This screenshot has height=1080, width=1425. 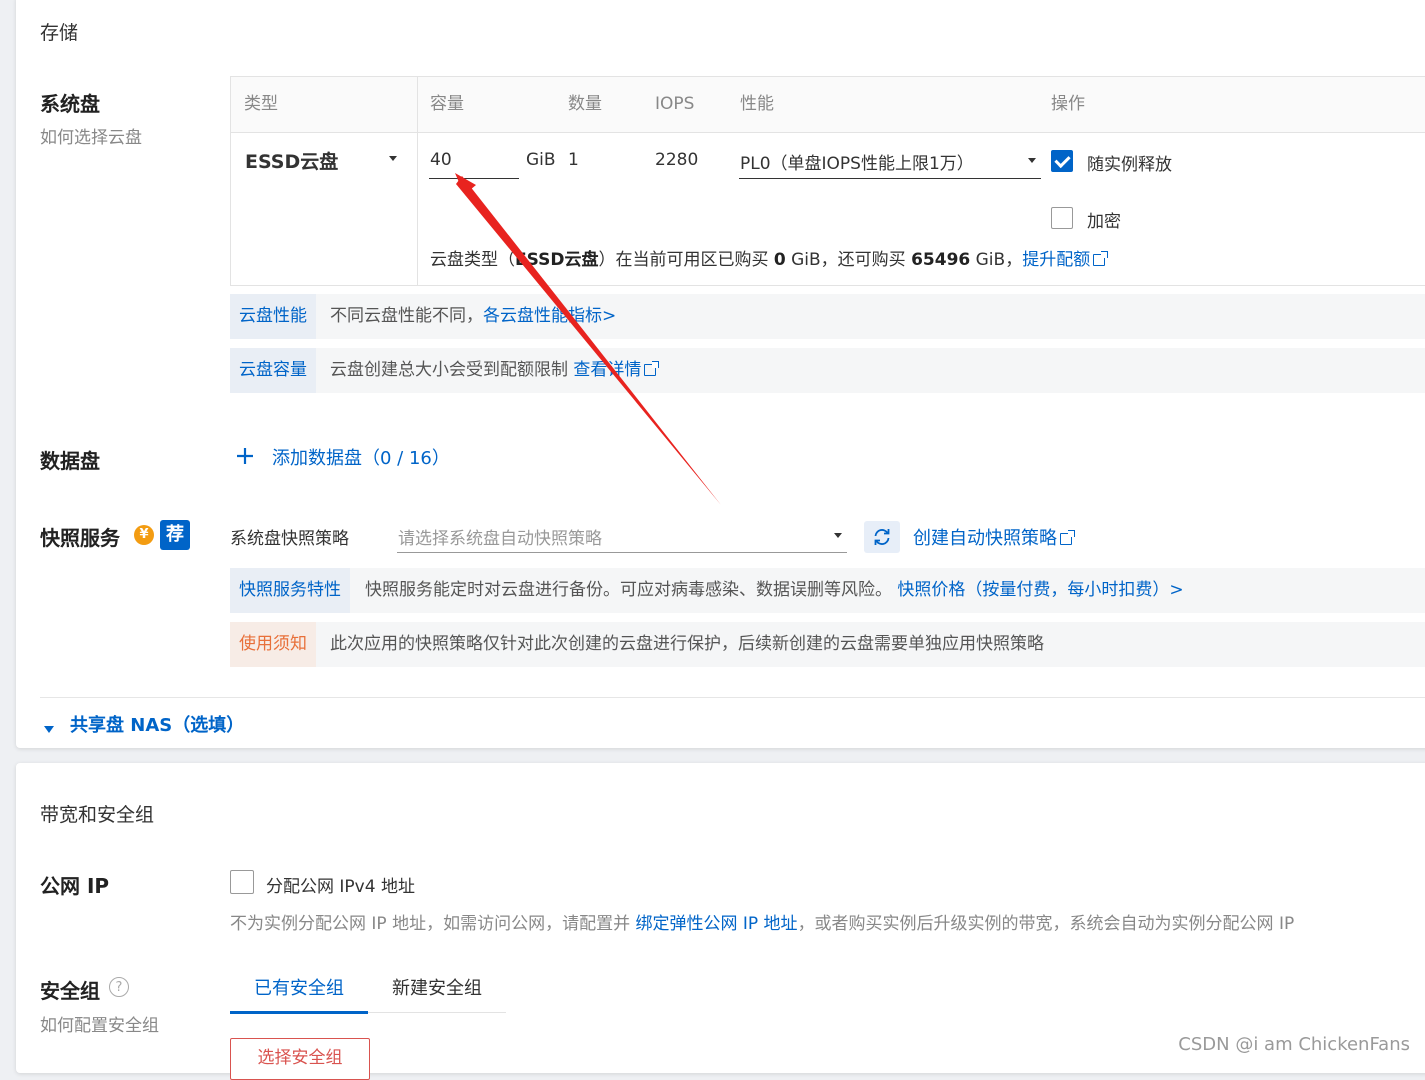 I want to click on iops-value: 2280, so click(x=677, y=160).